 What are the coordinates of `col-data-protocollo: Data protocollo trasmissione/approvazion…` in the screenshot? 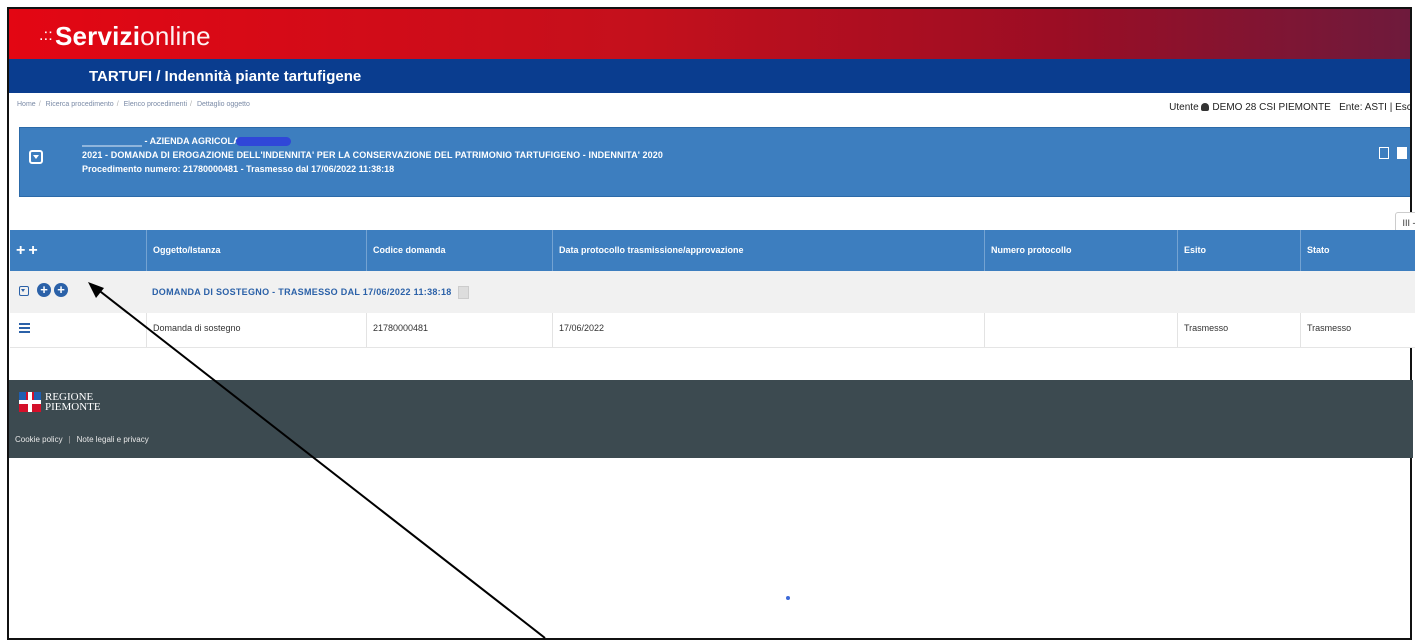 It's located at (768, 250).